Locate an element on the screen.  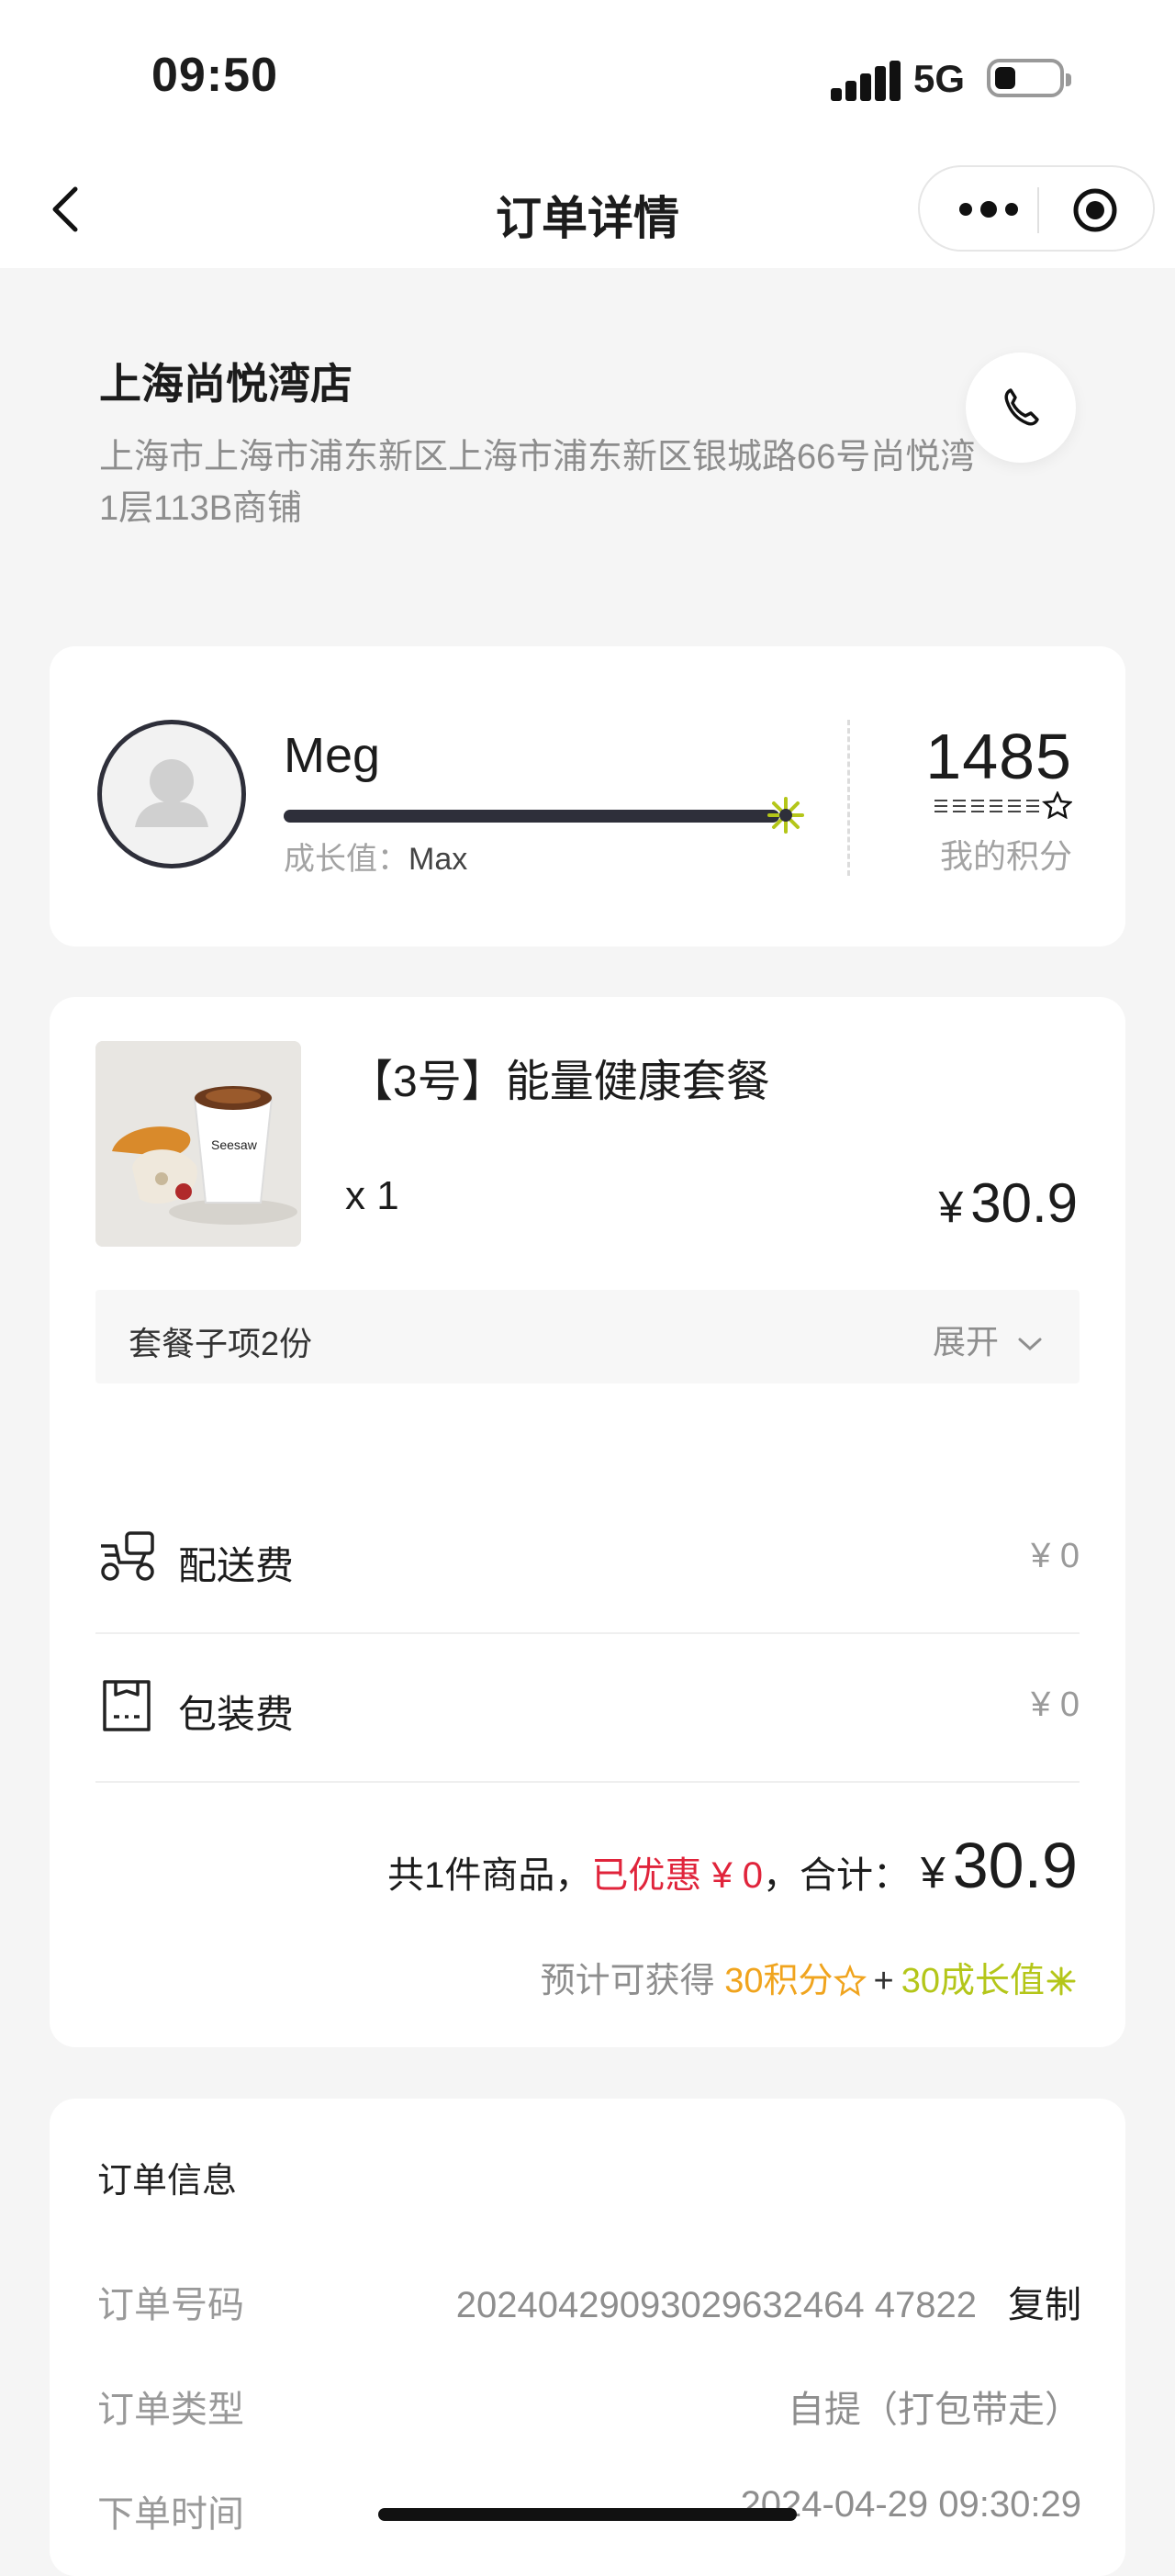
order-type-value: 自提（打包带走） is located at coordinates (935, 2410).